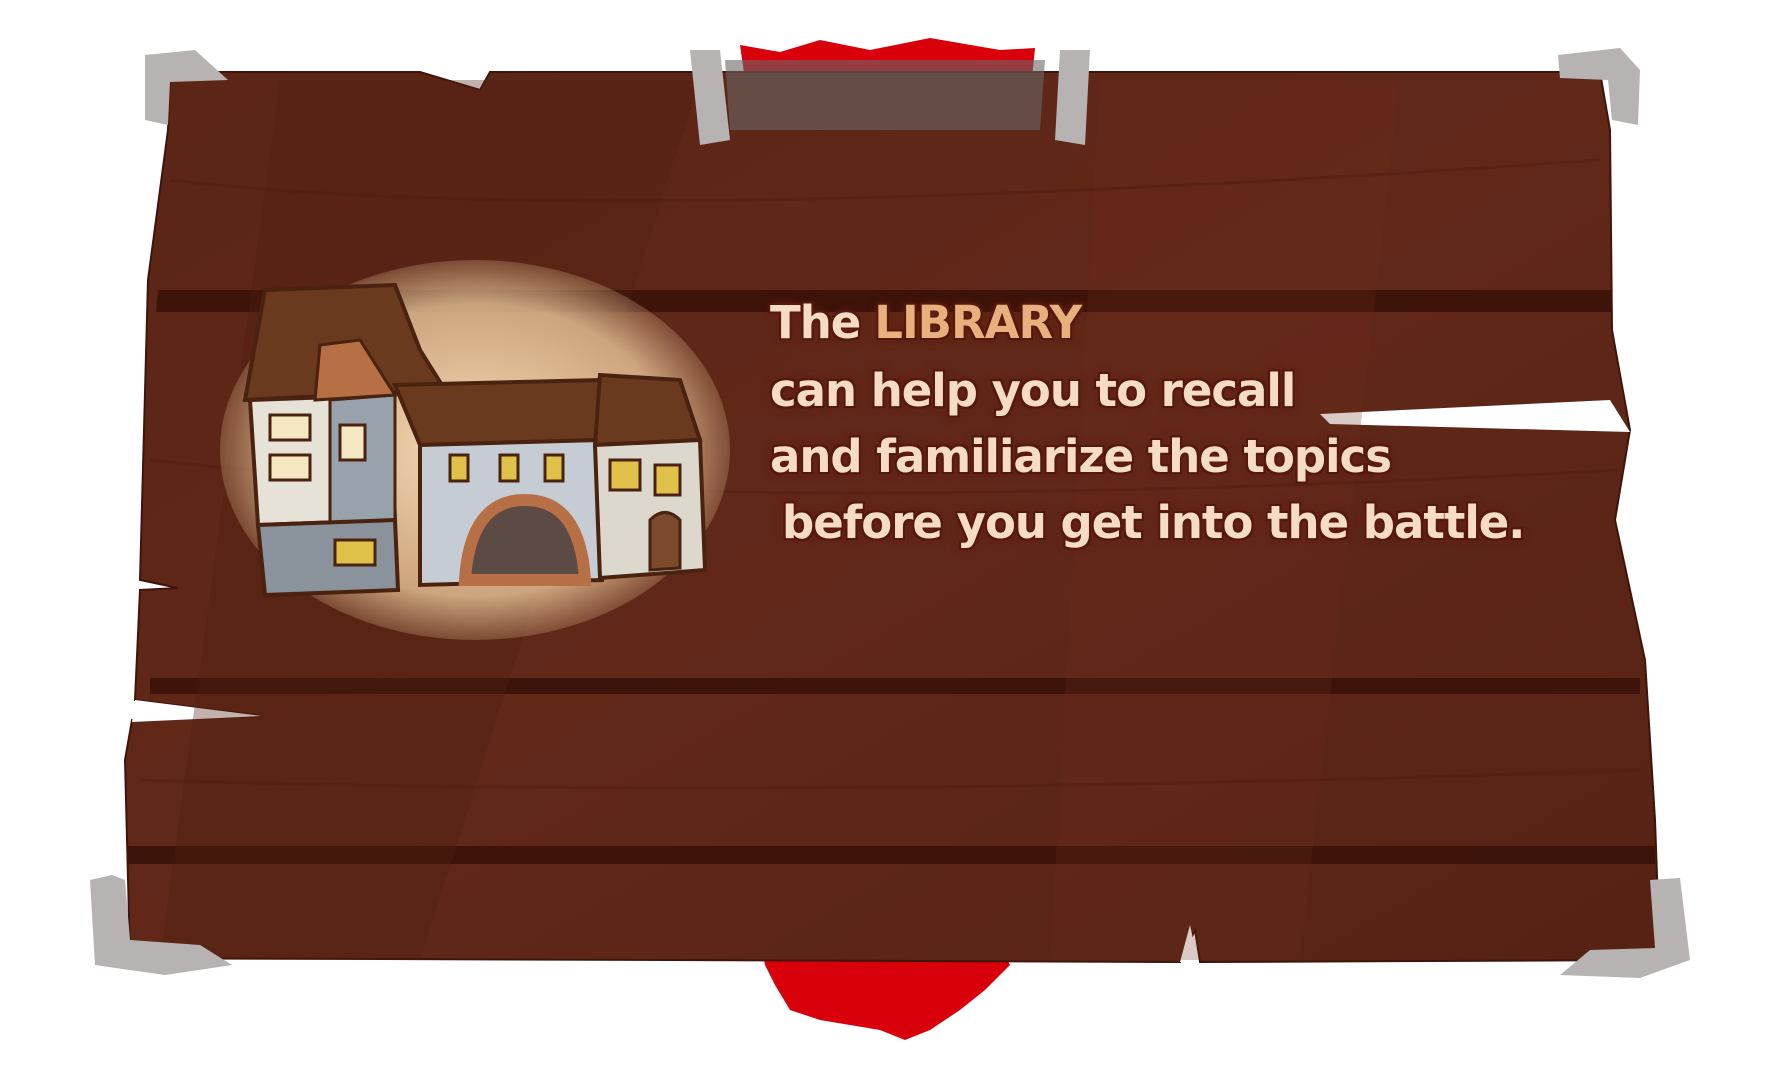 The width and height of the screenshot is (1773, 1080). Describe the element at coordinates (815, 322) in the screenshot. I see `sign-line-1-prefix: The` at that location.